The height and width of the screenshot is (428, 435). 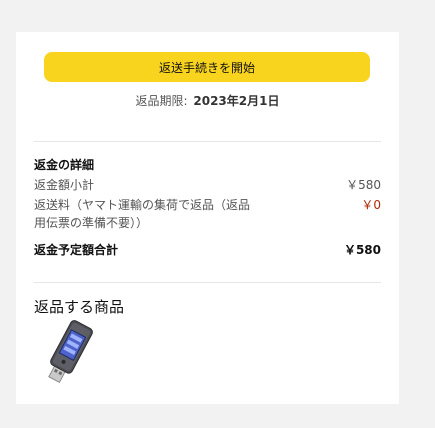 What do you see at coordinates (64, 185) in the screenshot?
I see `subtotal-label: 返金額小計` at bounding box center [64, 185].